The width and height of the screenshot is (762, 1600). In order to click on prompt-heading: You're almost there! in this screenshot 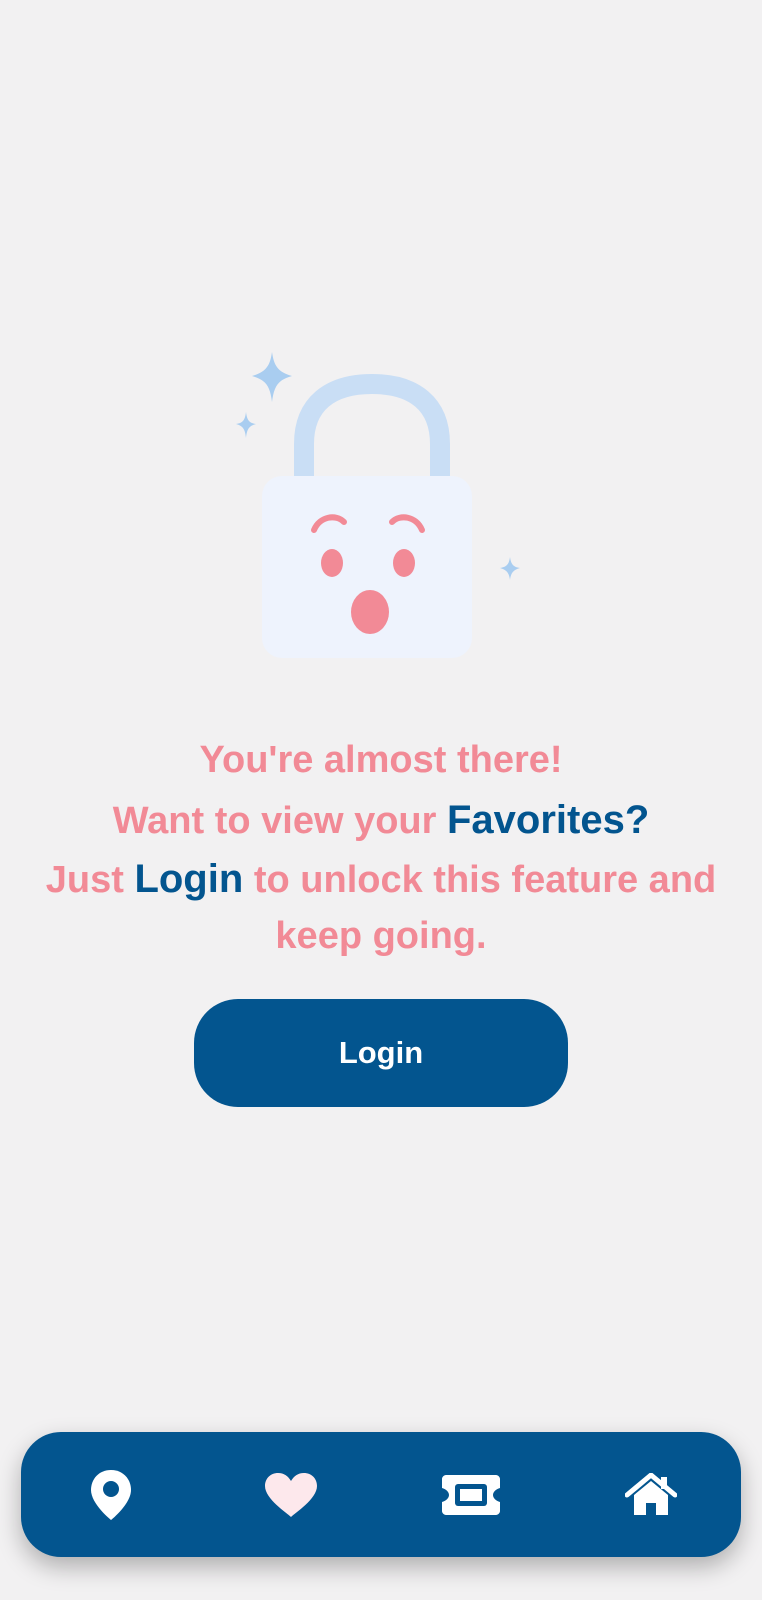, I will do `click(381, 760)`.